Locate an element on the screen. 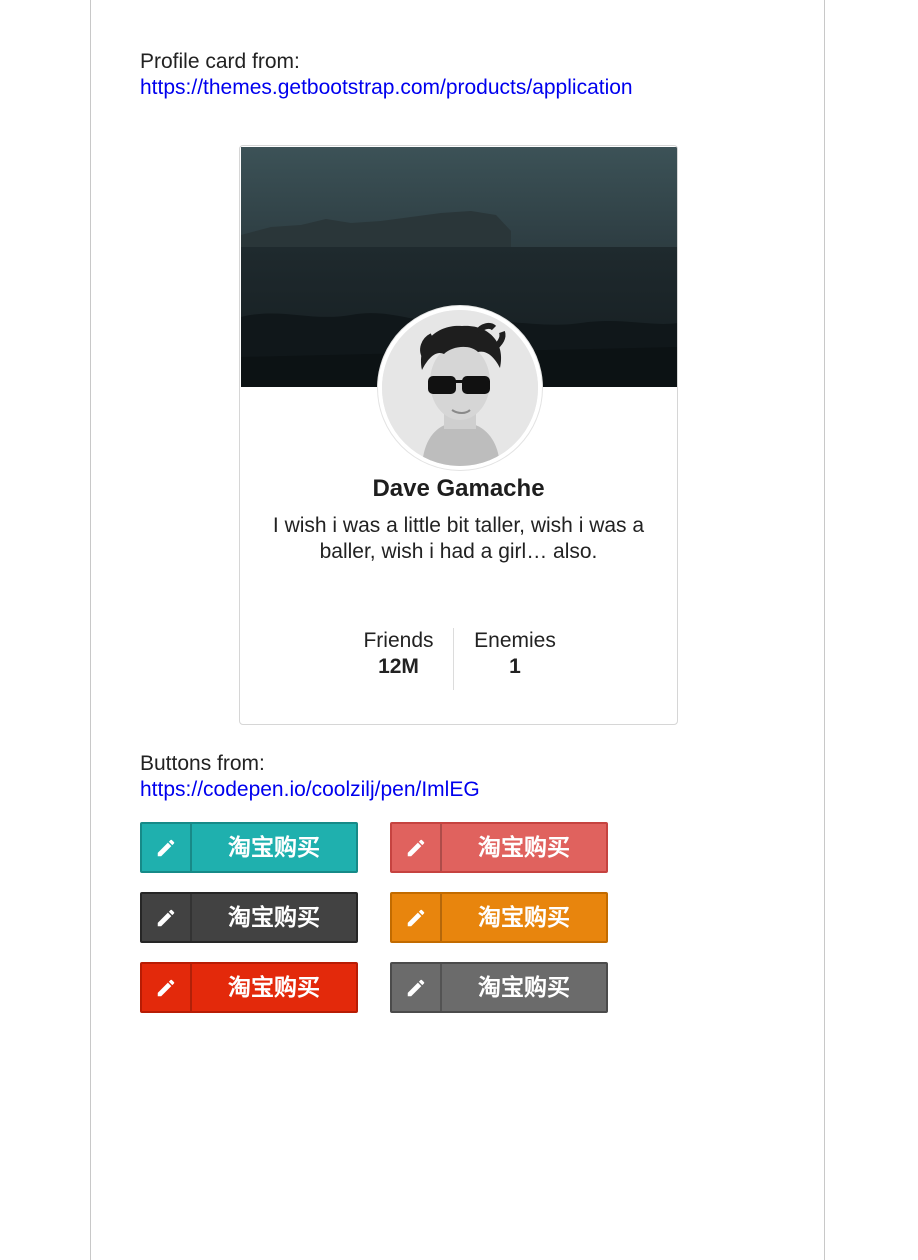 This screenshot has height=1260, width=918. taobao-buy-button-orange: 淘宝购买 is located at coordinates (499, 917).